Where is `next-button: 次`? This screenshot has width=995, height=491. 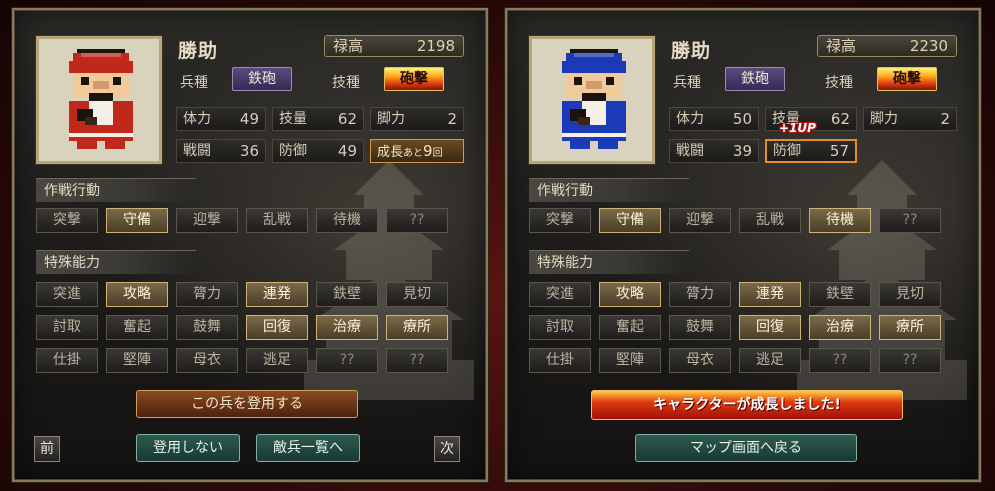
next-button: 次 is located at coordinates (447, 449).